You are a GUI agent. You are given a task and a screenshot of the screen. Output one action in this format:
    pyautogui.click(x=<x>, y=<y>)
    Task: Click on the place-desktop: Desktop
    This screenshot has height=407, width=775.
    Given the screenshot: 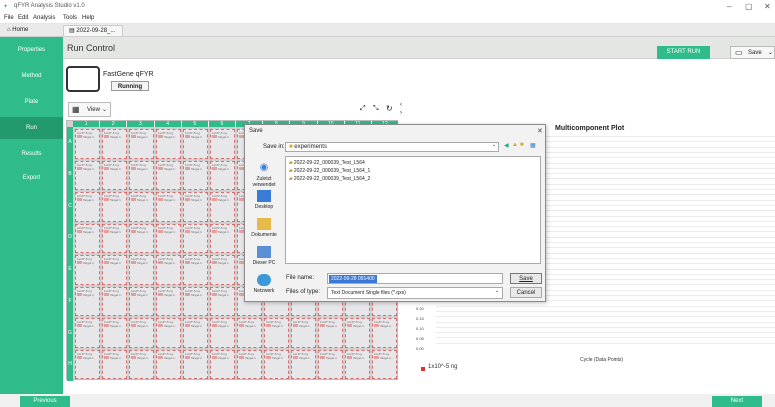 What is the action you would take?
    pyautogui.click(x=264, y=200)
    